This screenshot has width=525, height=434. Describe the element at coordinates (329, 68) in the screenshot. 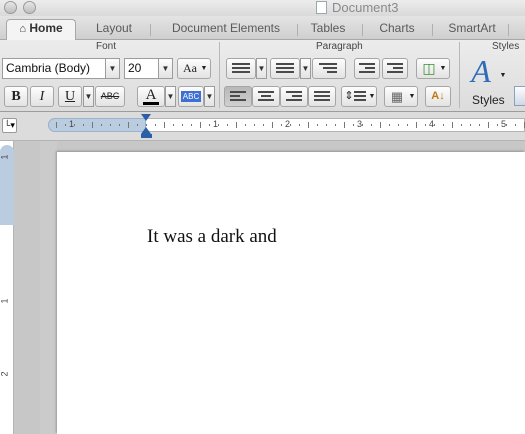

I see `multilevel-list-button` at that location.